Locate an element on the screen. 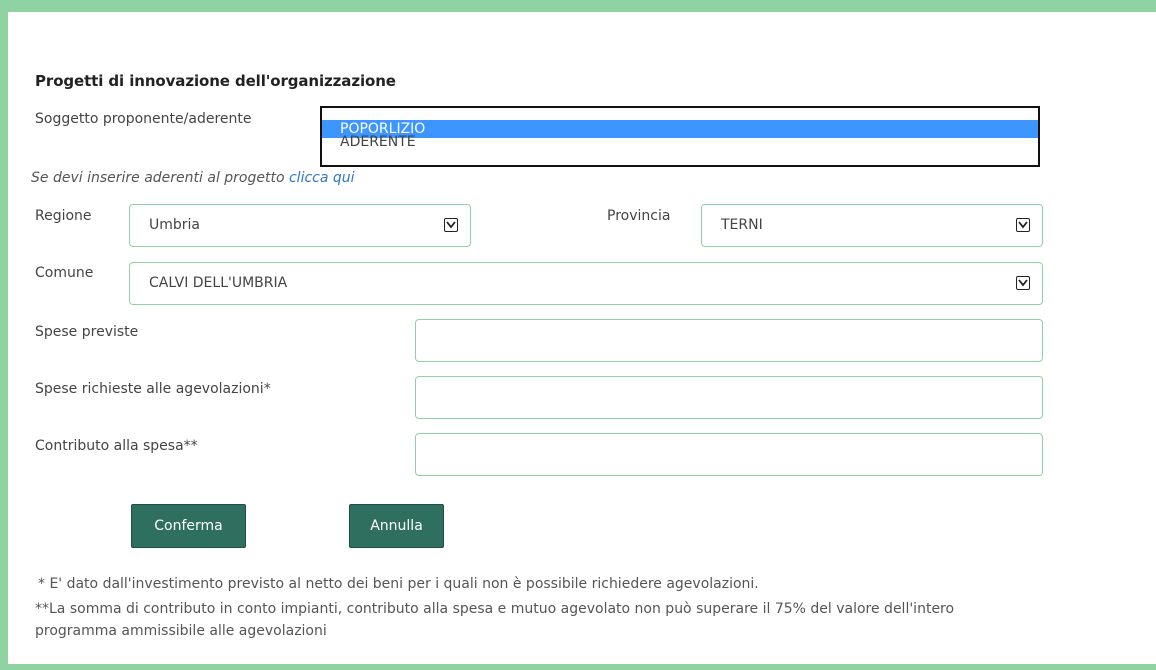 Image resolution: width=1156 pixels, height=670 pixels. clicca-qui-link: clicca qui is located at coordinates (322, 178).